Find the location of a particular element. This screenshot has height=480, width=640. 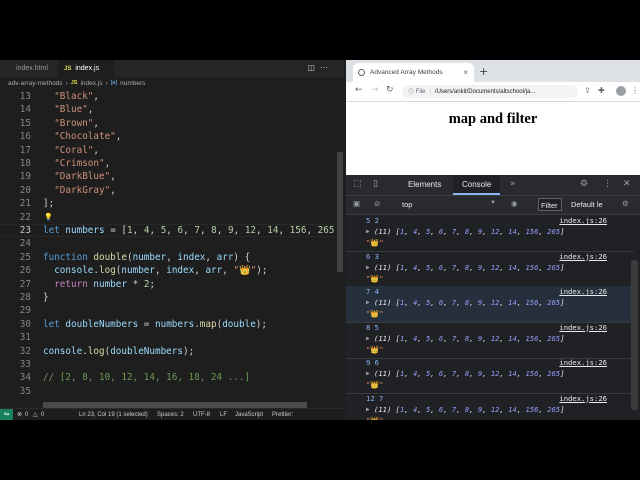

code-line: 22 💡 is located at coordinates (168, 217).